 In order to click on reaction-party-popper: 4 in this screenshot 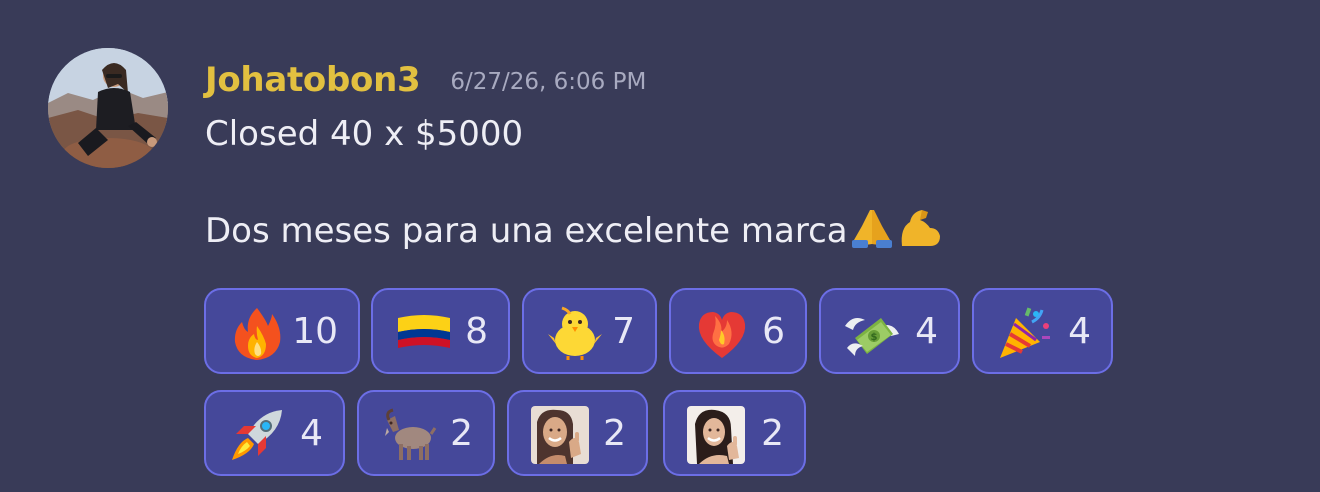, I will do `click(1042, 331)`.